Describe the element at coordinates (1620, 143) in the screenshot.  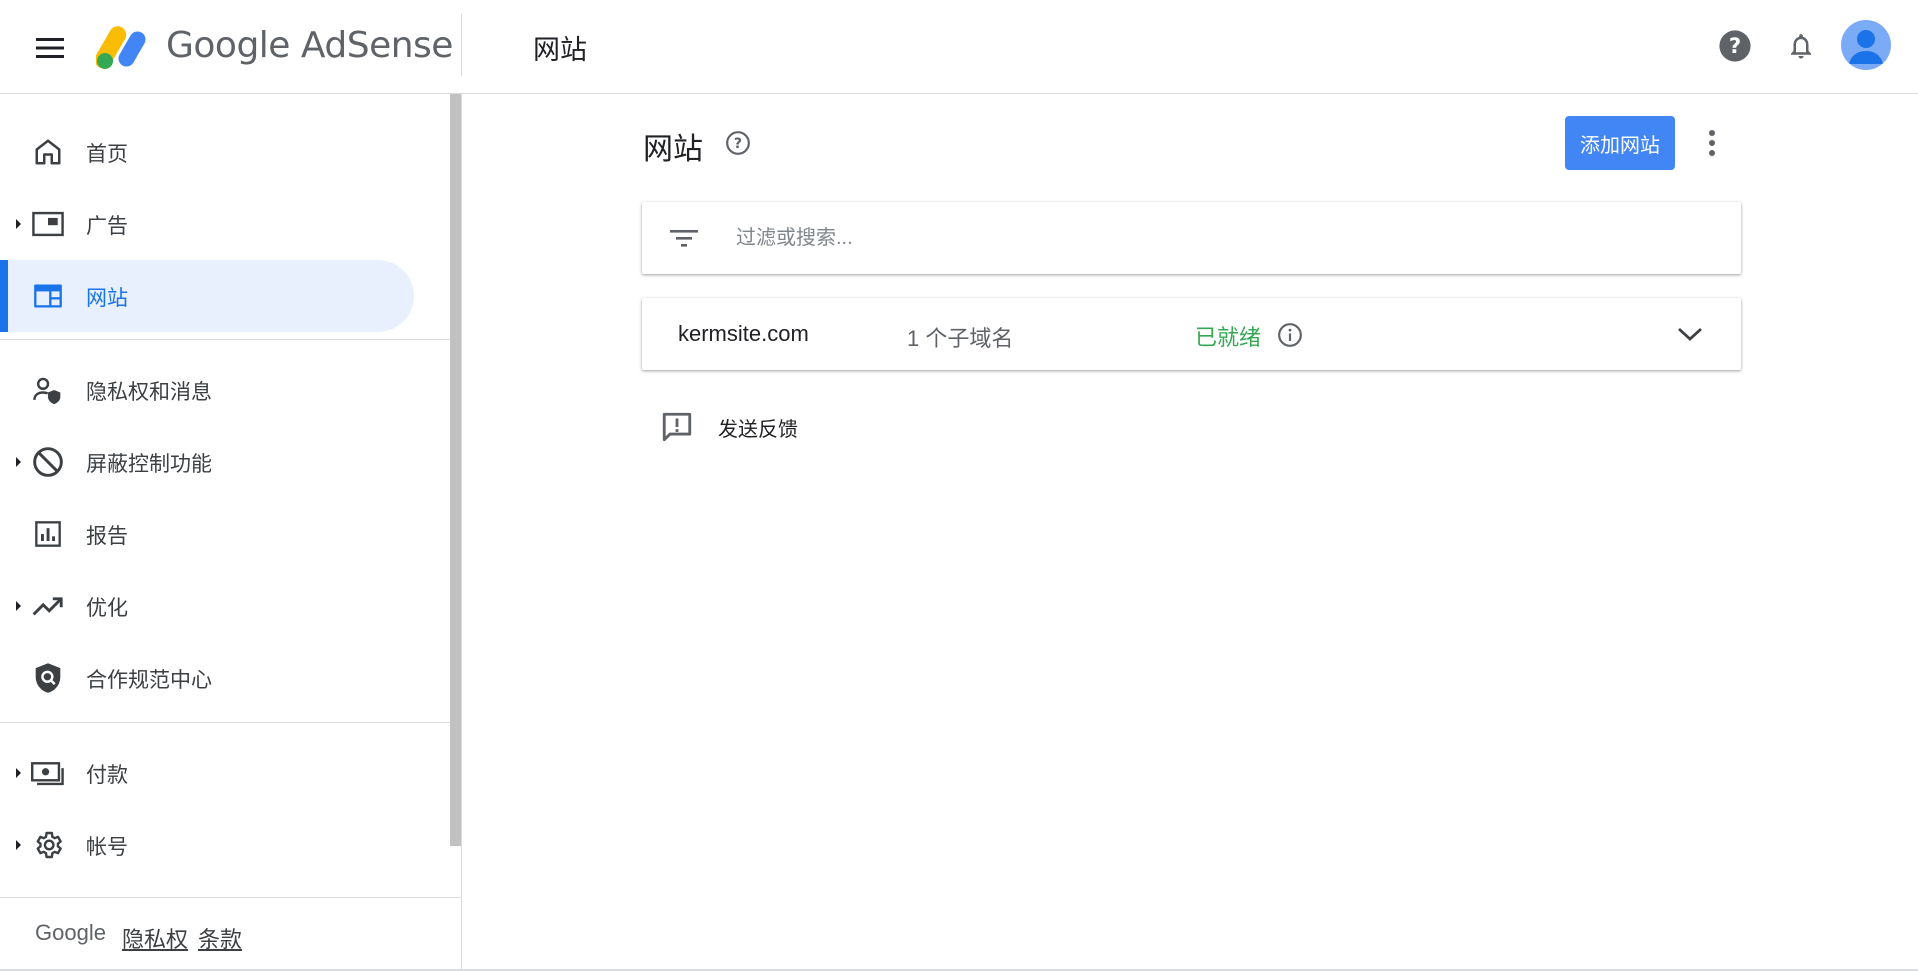
I see `add-site-button: 添加网站` at that location.